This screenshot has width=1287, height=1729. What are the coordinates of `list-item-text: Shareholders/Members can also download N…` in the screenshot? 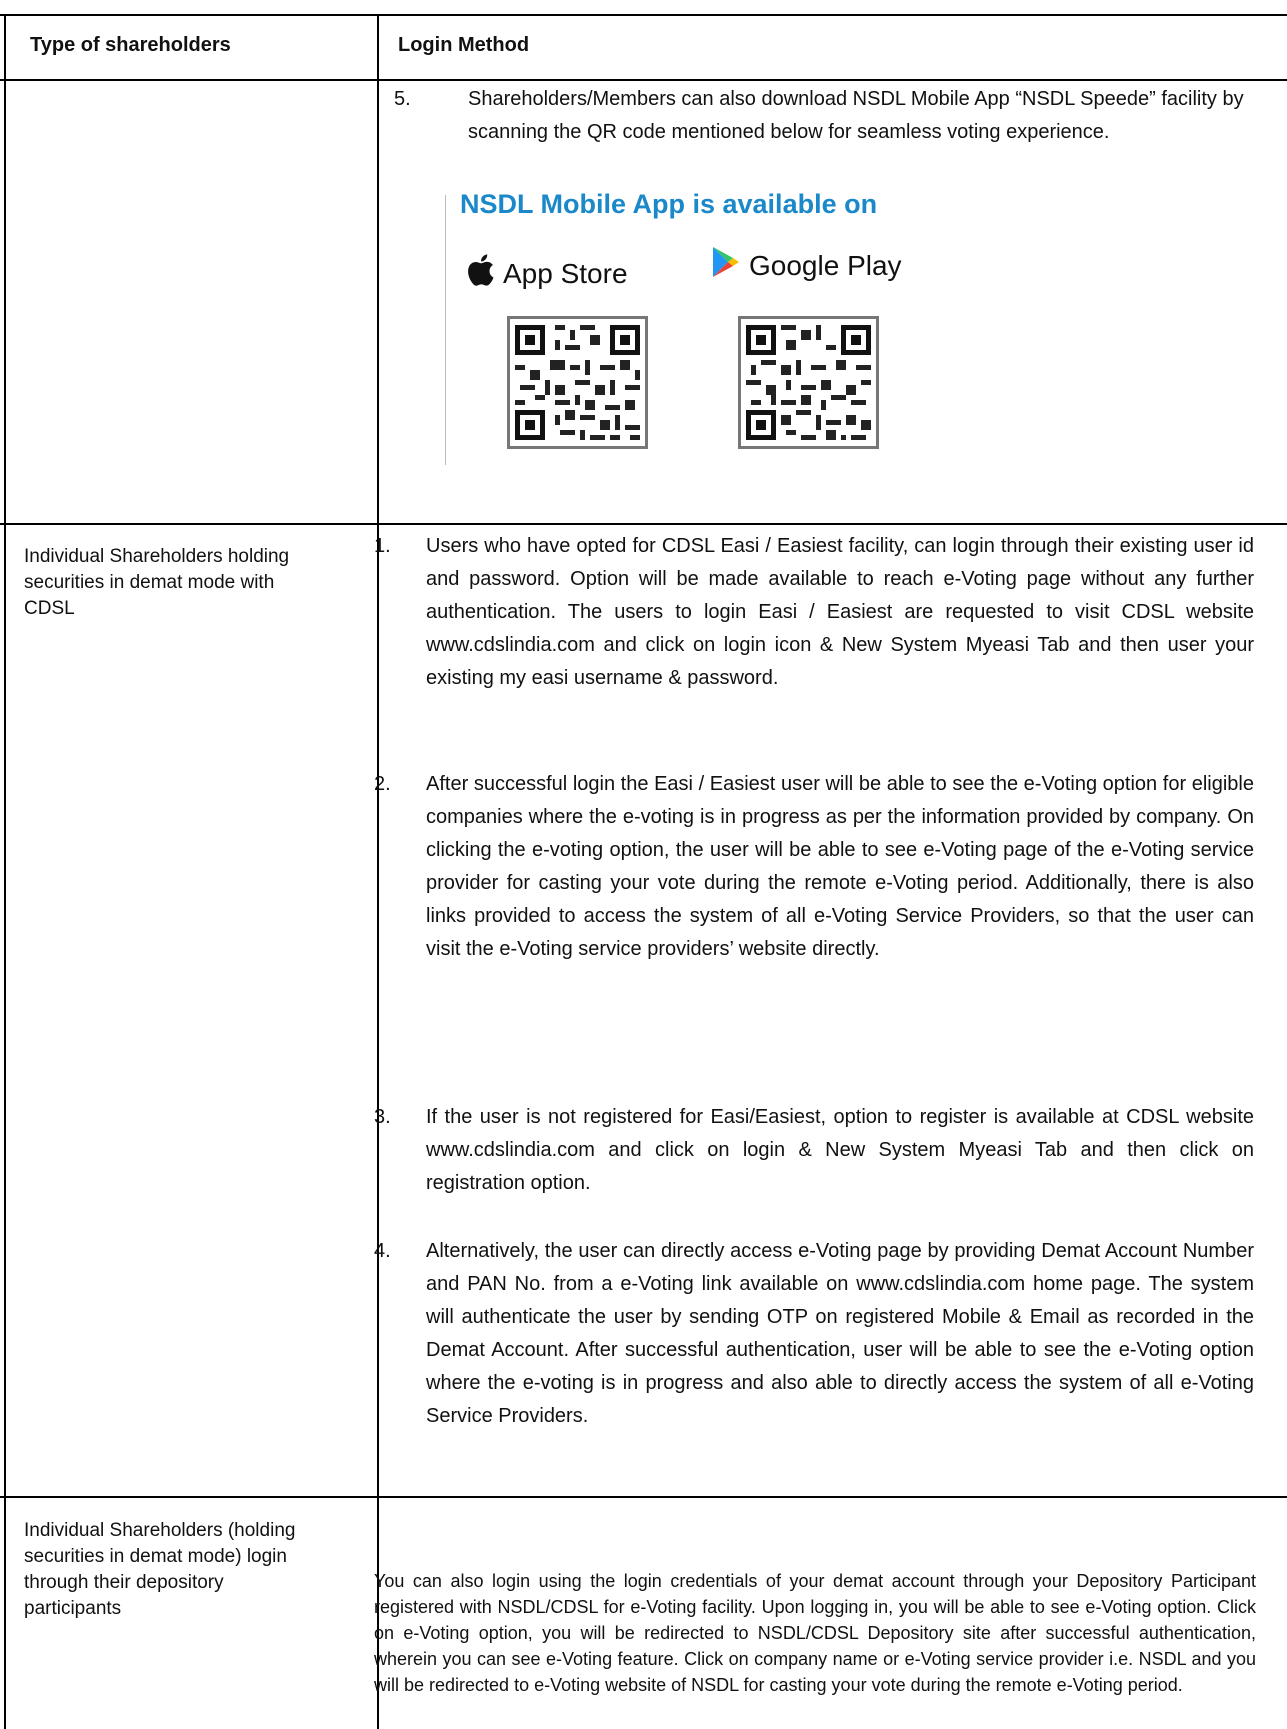 It's located at (856, 115).